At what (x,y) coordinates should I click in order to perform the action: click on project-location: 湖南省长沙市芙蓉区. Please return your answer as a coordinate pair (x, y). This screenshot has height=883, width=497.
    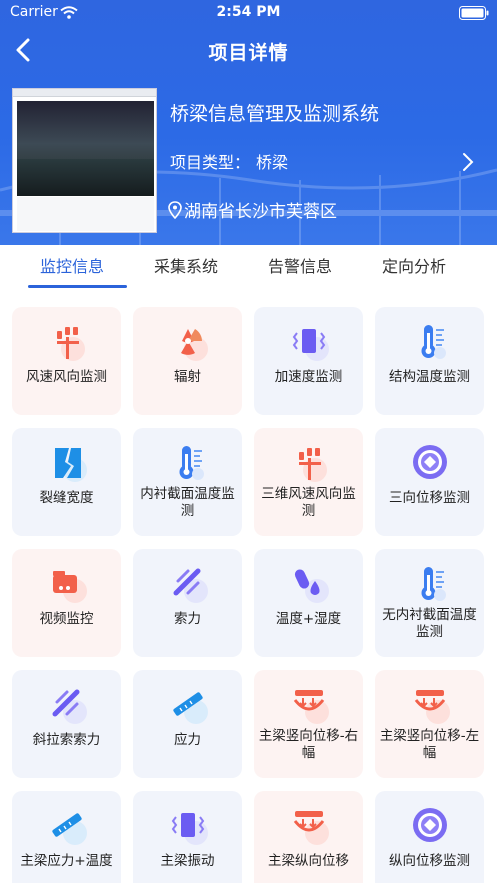
    Looking at the image, I should click on (260, 212).